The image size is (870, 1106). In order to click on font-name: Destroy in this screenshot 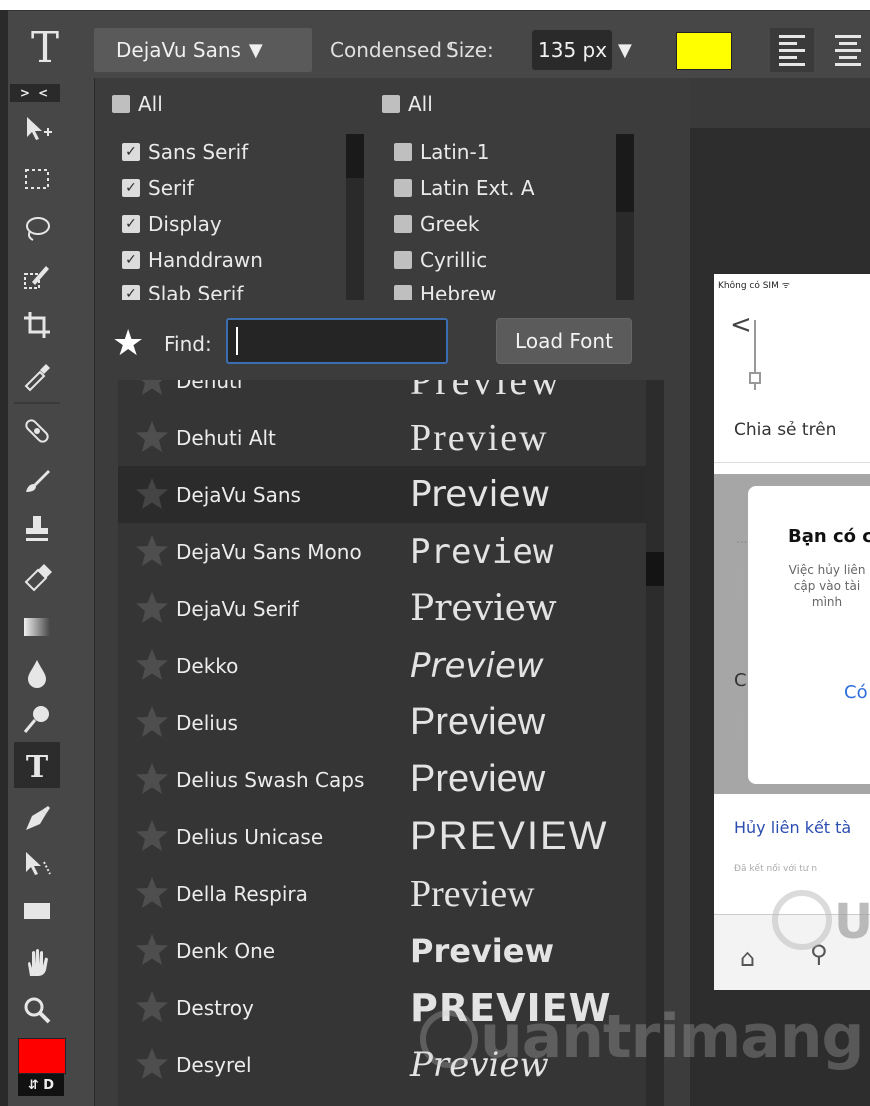, I will do `click(215, 1007)`.